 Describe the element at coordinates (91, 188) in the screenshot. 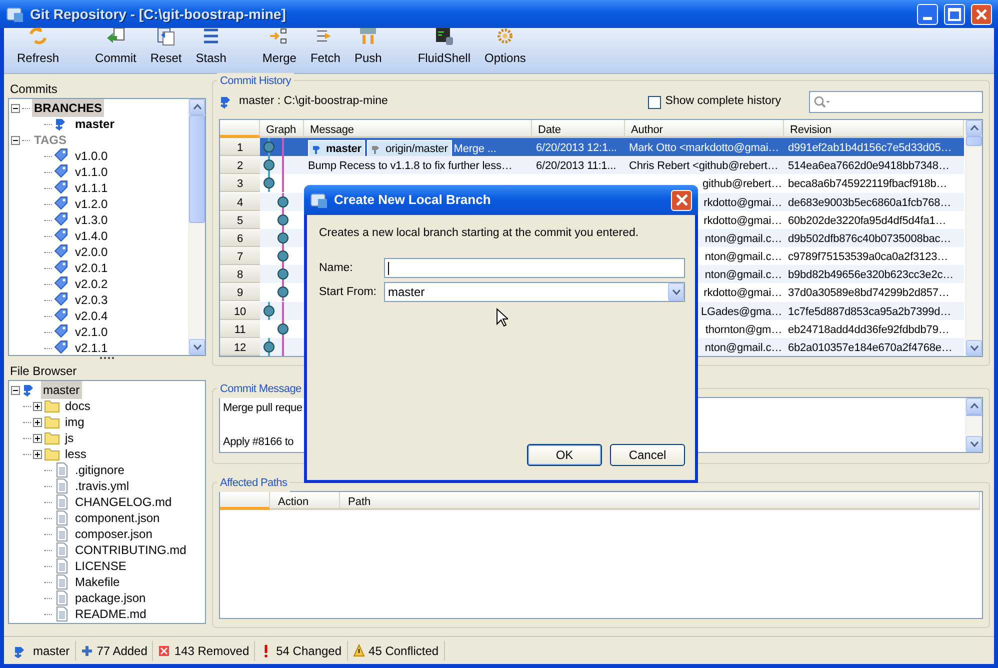

I see `tree-item: v1.1.1` at that location.